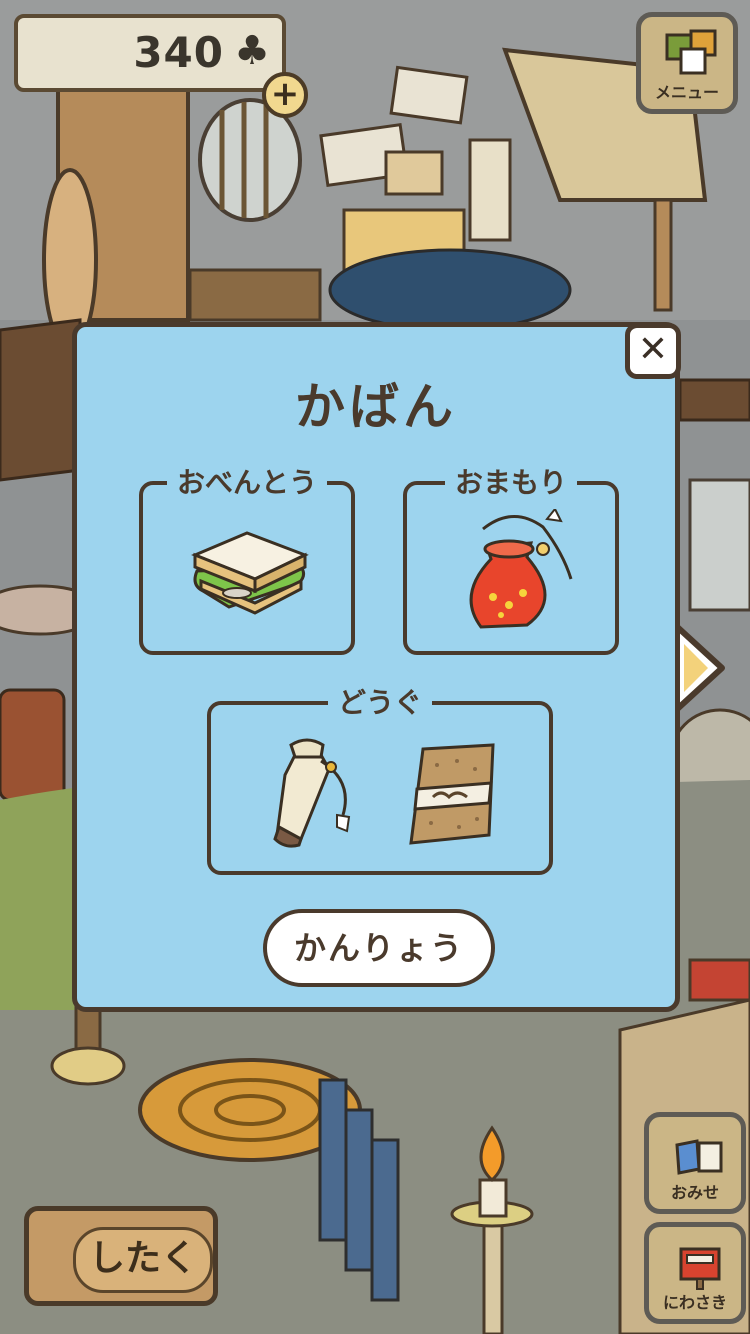  What do you see at coordinates (250, 573) in the screenshot?
I see `sandwich-icon` at bounding box center [250, 573].